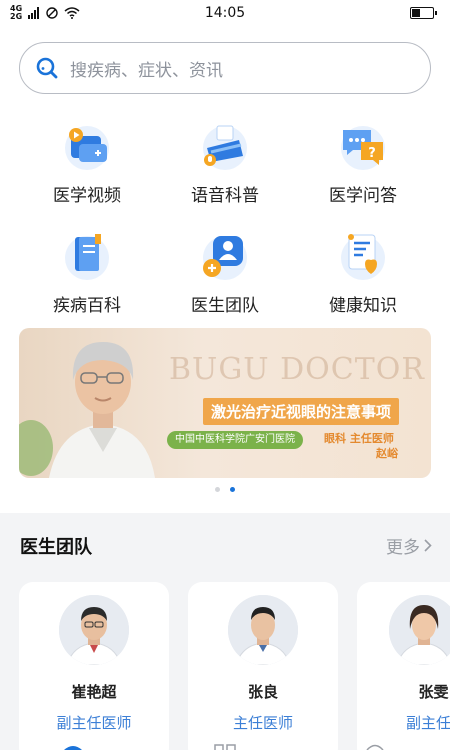 The image size is (450, 750). Describe the element at coordinates (262, 692) in the screenshot. I see `doctor-name: 张良` at that location.